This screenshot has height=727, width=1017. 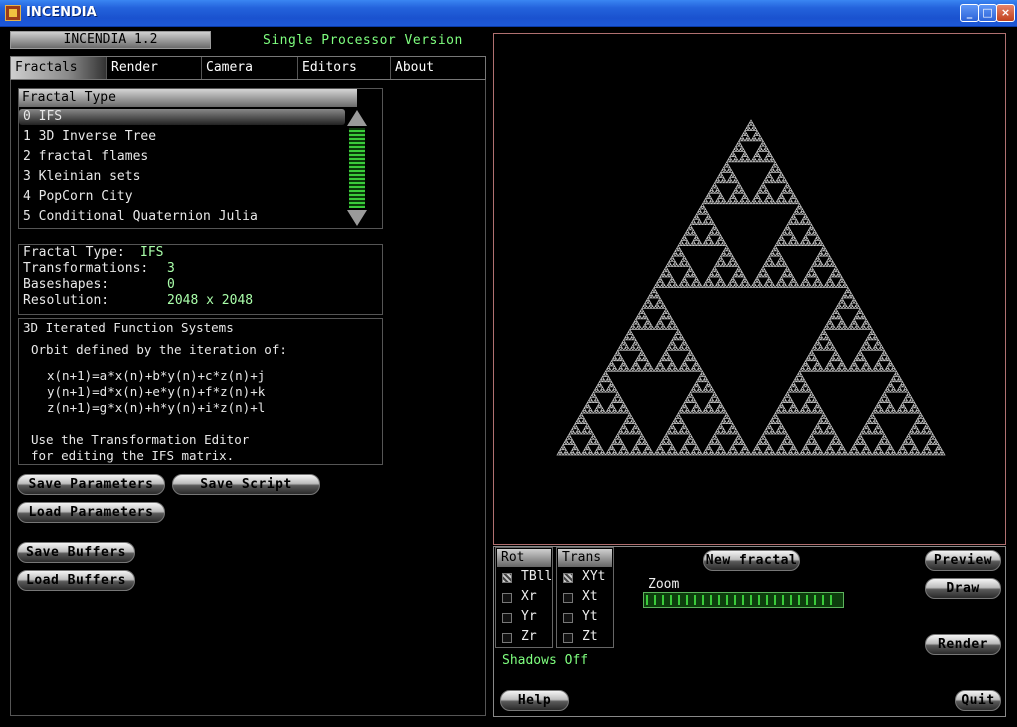 I want to click on save-buffers-button: Save Buffers, so click(x=76, y=552).